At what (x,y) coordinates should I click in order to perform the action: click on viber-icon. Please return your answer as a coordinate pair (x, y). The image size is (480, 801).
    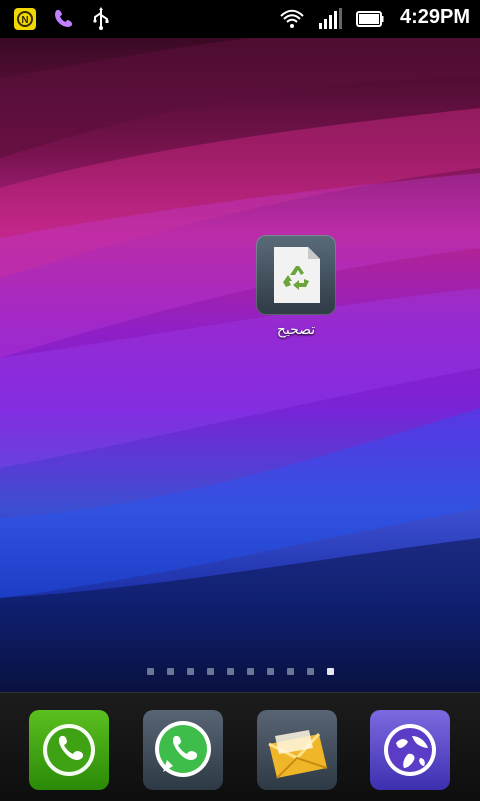
    Looking at the image, I should click on (63, 19).